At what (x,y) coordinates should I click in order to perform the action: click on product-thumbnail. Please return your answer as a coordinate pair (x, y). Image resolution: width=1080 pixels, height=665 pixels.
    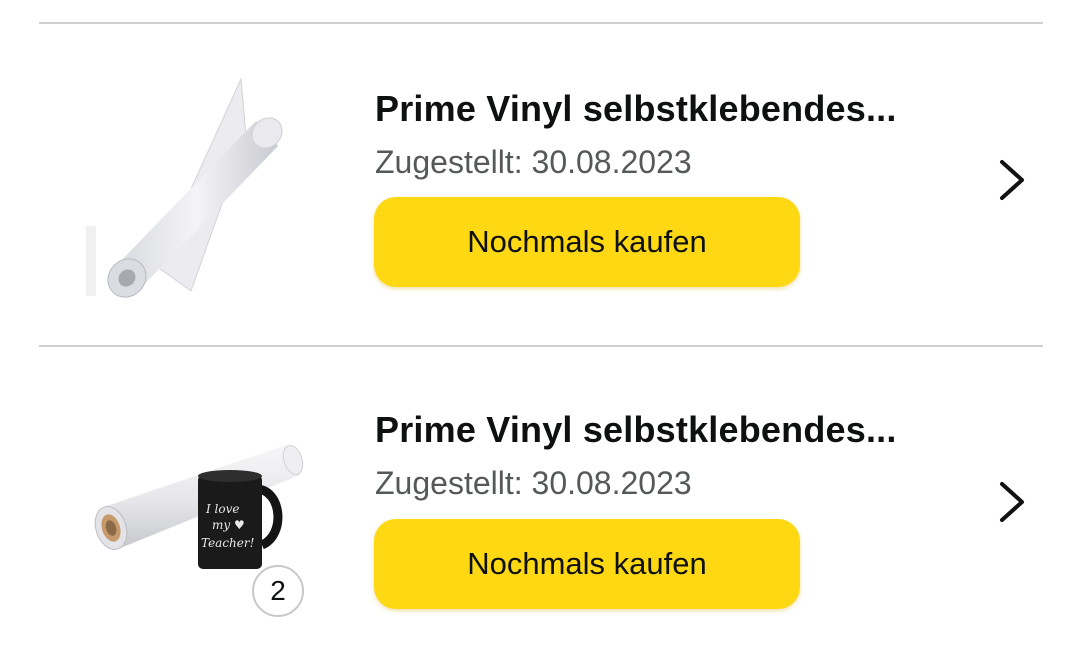
    Looking at the image, I should click on (197, 187).